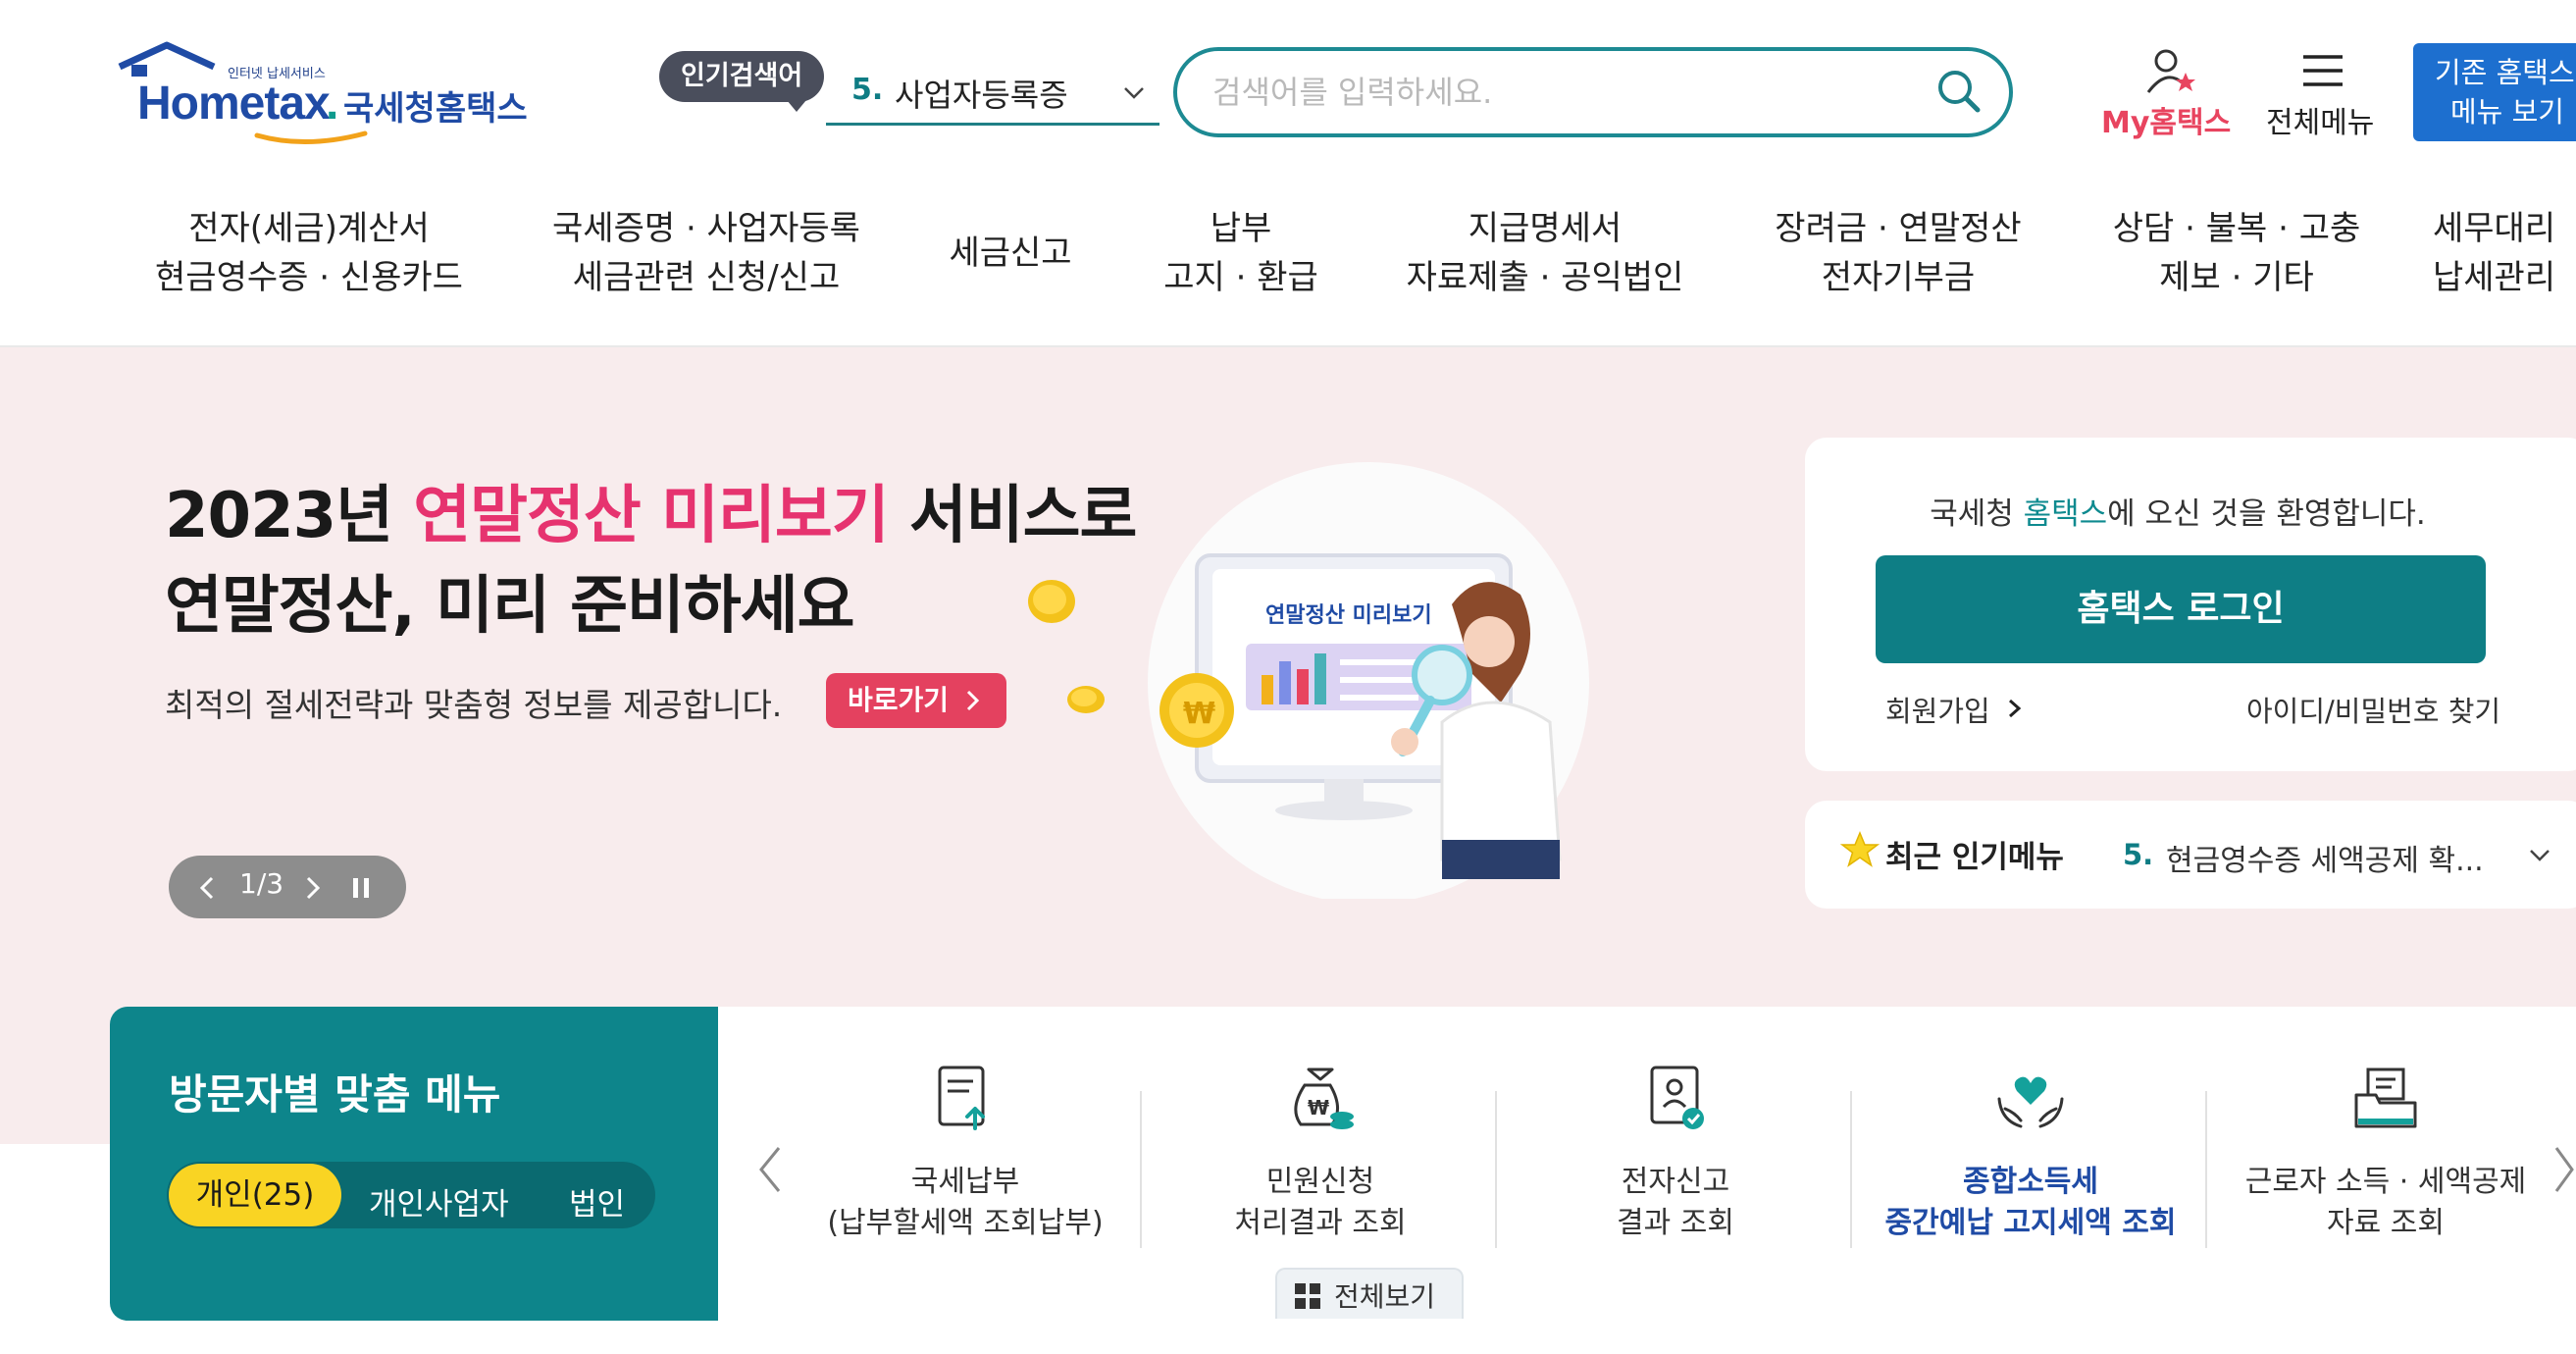  Describe the element at coordinates (2138, 854) in the screenshot. I see `recent-popular-rank: 5.` at that location.